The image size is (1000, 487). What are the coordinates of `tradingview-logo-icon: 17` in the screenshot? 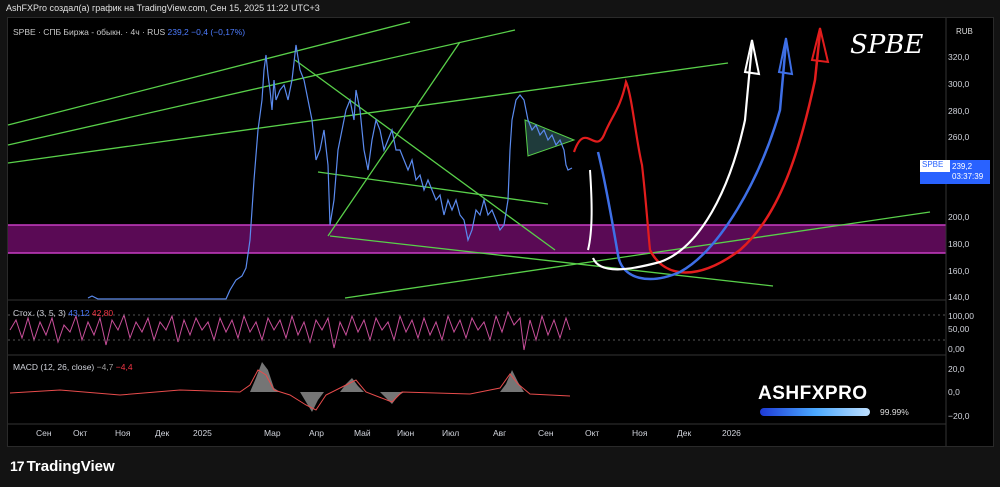 It's located at (17, 466).